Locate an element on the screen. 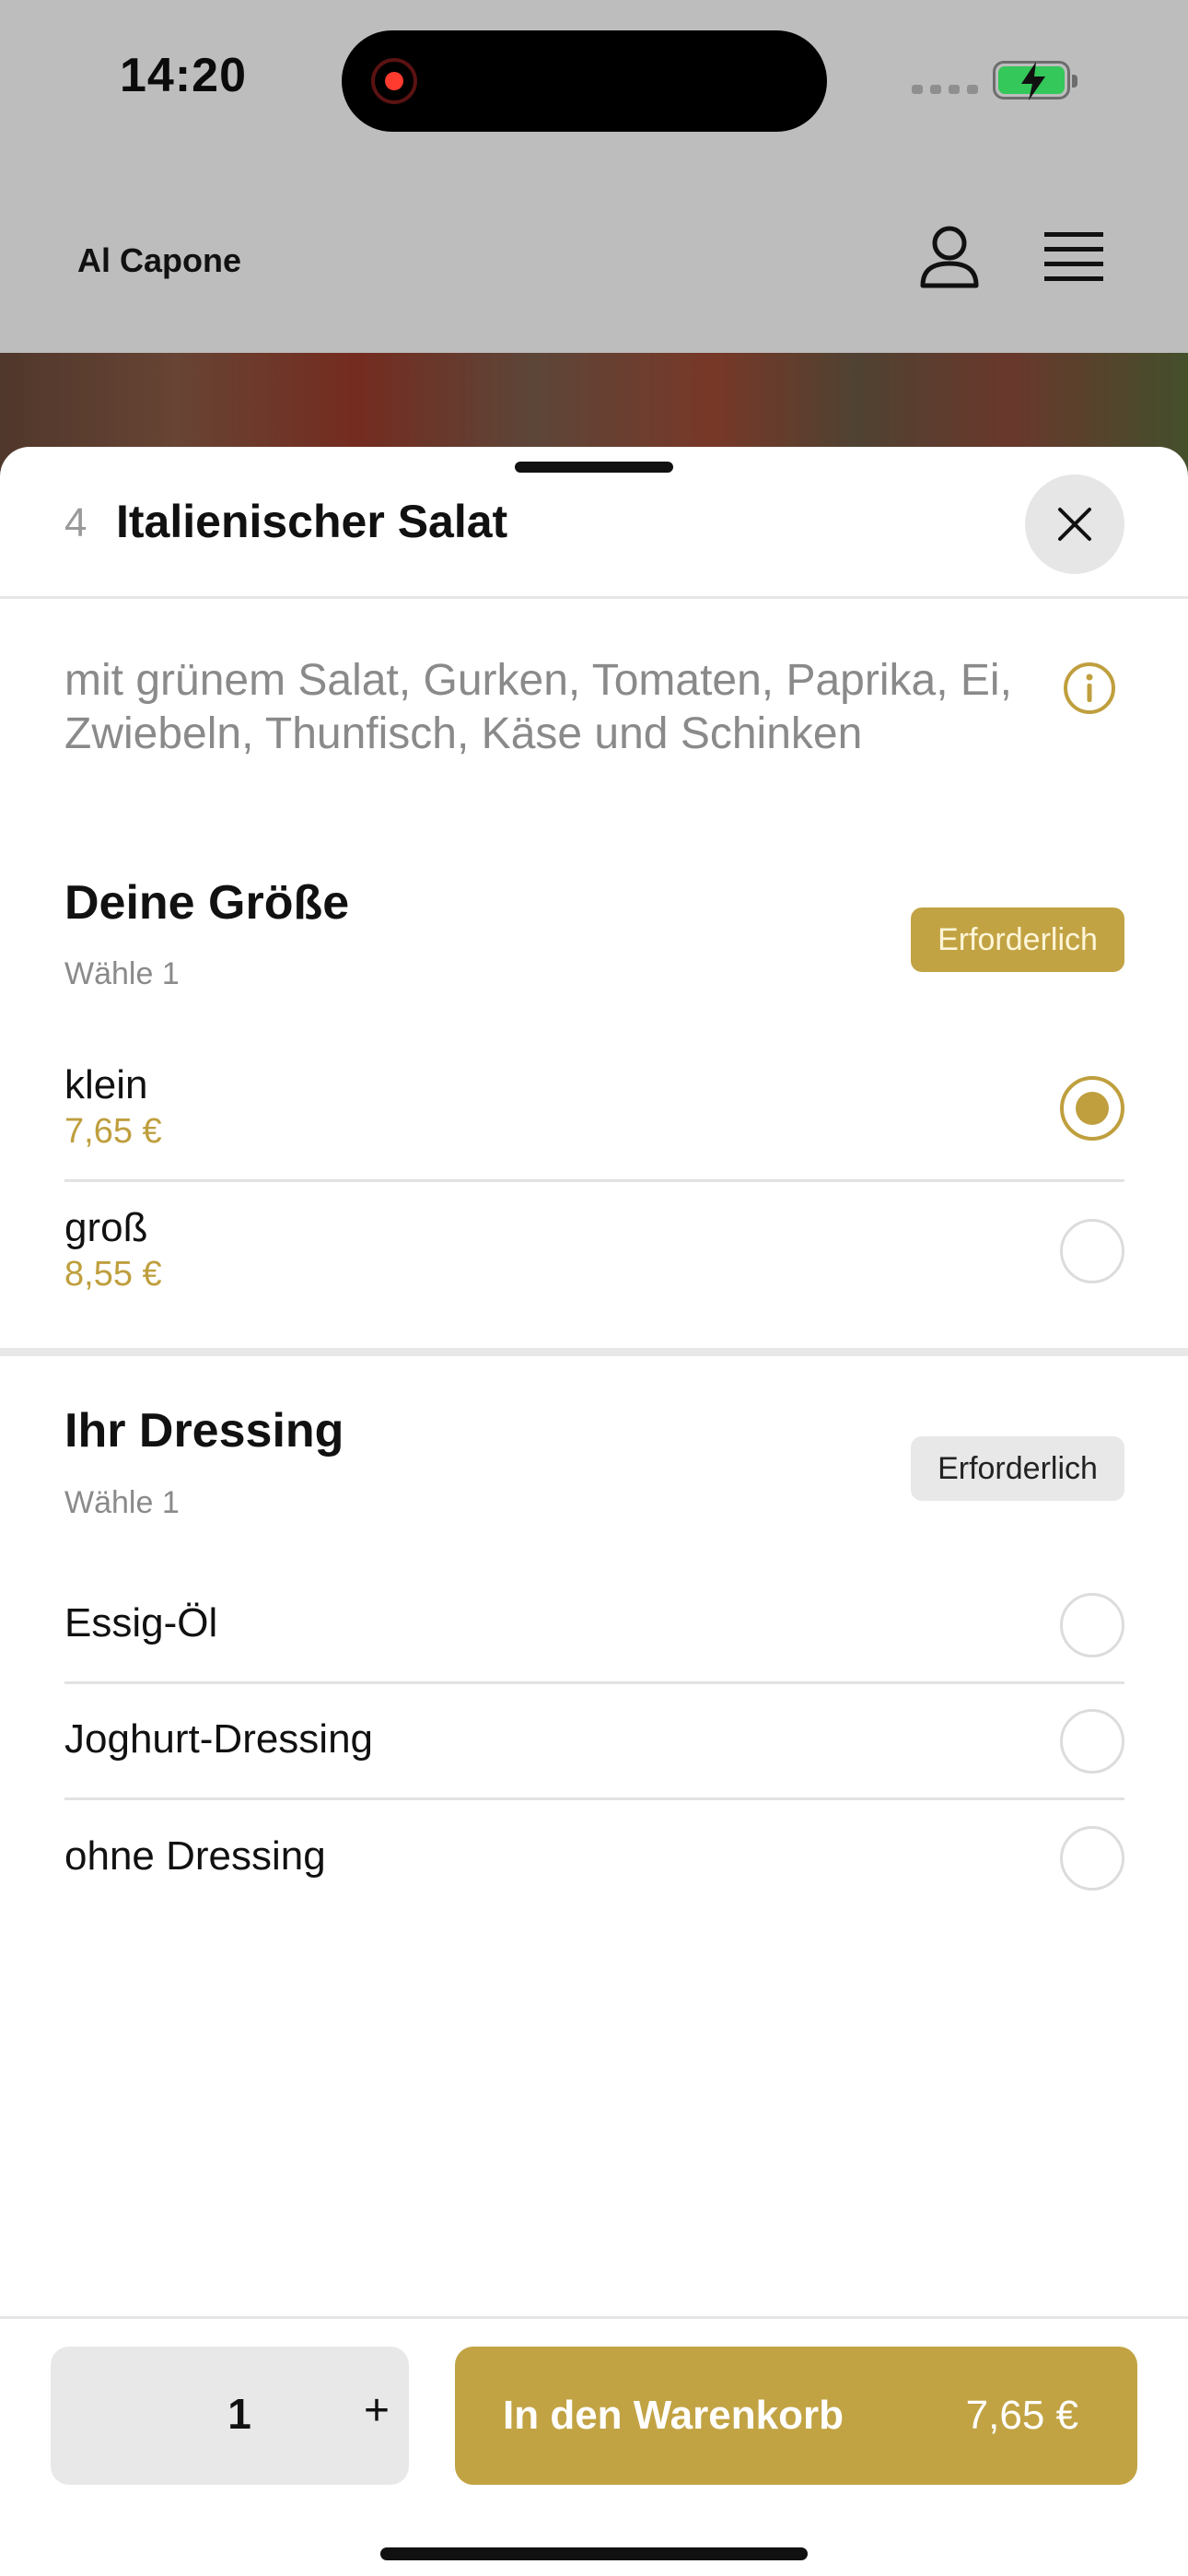 This screenshot has width=1188, height=2576. size-section-title: Deine Größe is located at coordinates (207, 903).